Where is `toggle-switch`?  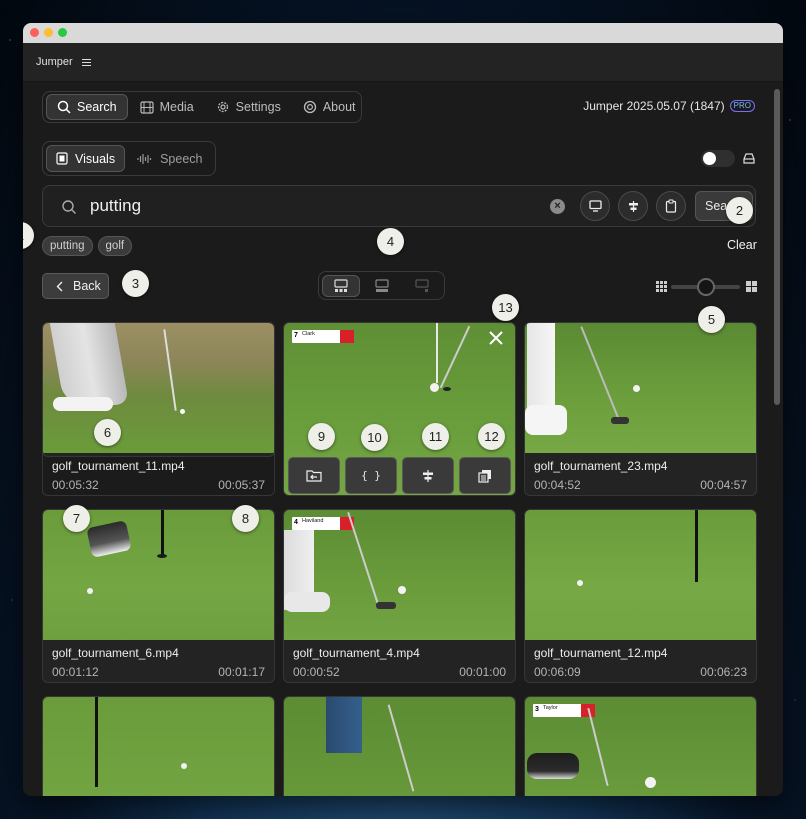
toggle-switch is located at coordinates (718, 158).